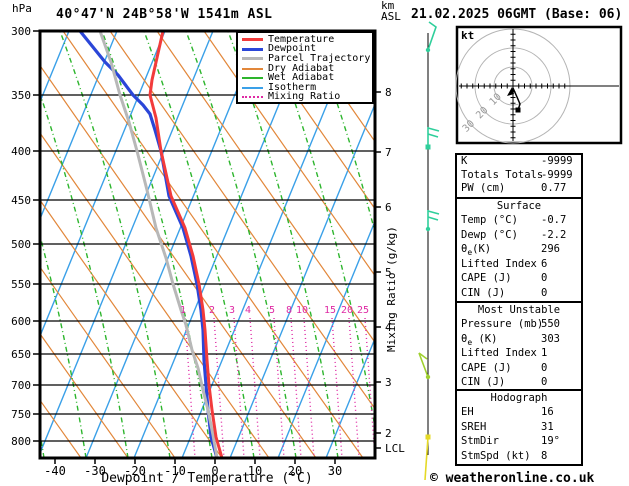 This screenshot has width=629, height=486. What do you see at coordinates (554, 188) in the screenshot?
I see `panel-row-value: 0.77` at bounding box center [554, 188].